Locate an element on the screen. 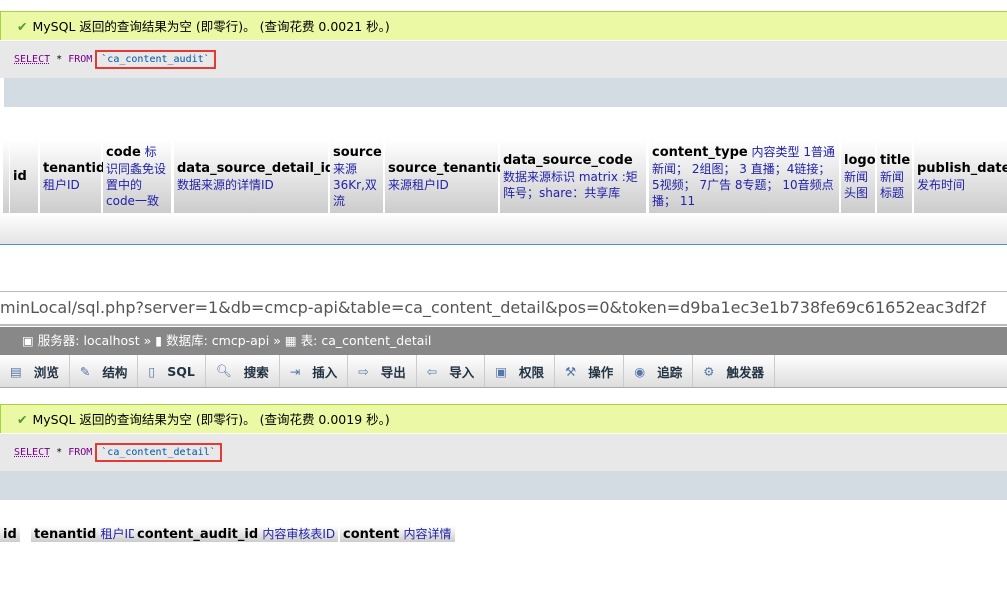 The image size is (1007, 598). table-name: `ca_content_detail` is located at coordinates (158, 452).